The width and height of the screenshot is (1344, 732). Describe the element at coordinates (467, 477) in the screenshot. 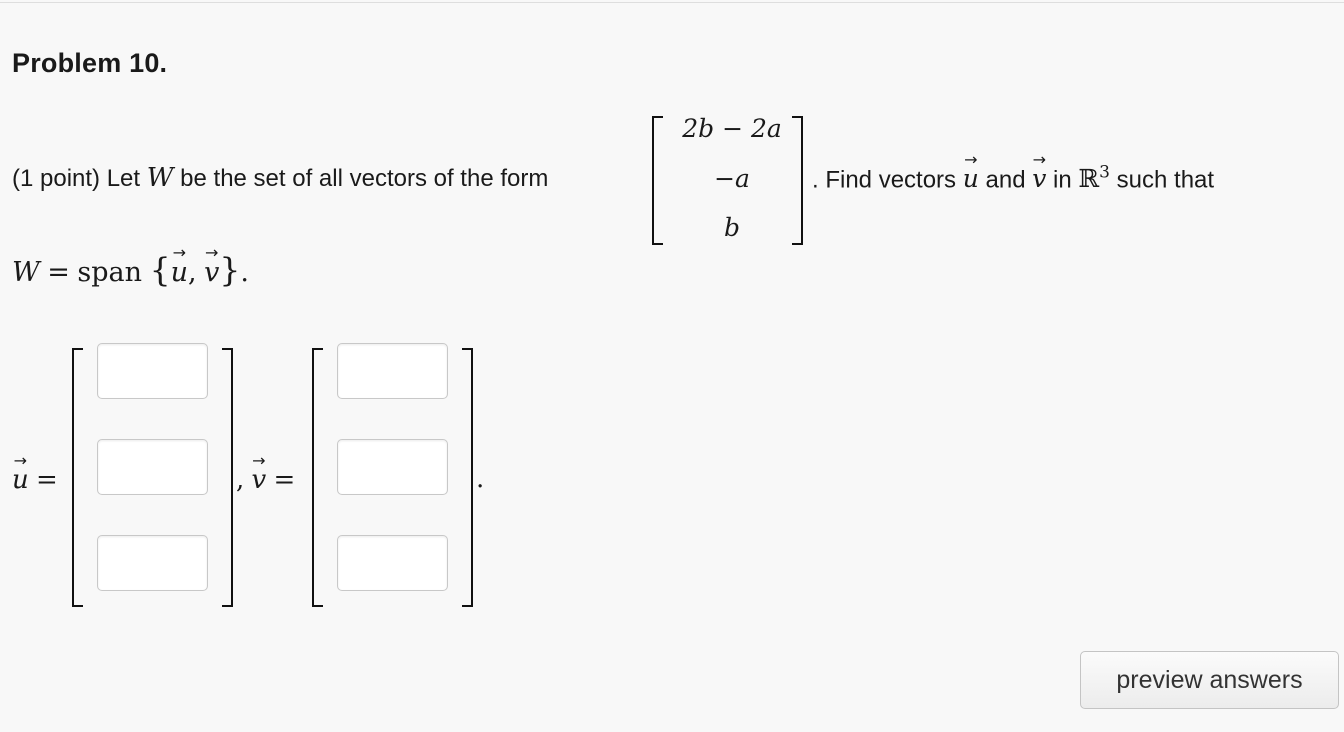

I see `v-matrix-right-bracket` at that location.